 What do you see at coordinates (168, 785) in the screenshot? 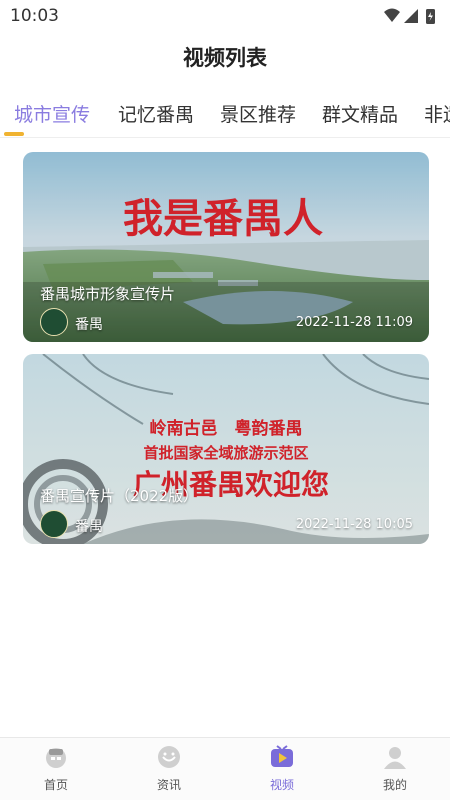
I see `nav-news-label: 资讯` at bounding box center [168, 785].